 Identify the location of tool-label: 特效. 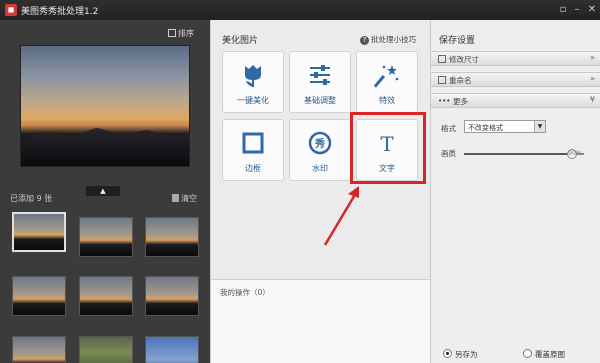
(387, 100).